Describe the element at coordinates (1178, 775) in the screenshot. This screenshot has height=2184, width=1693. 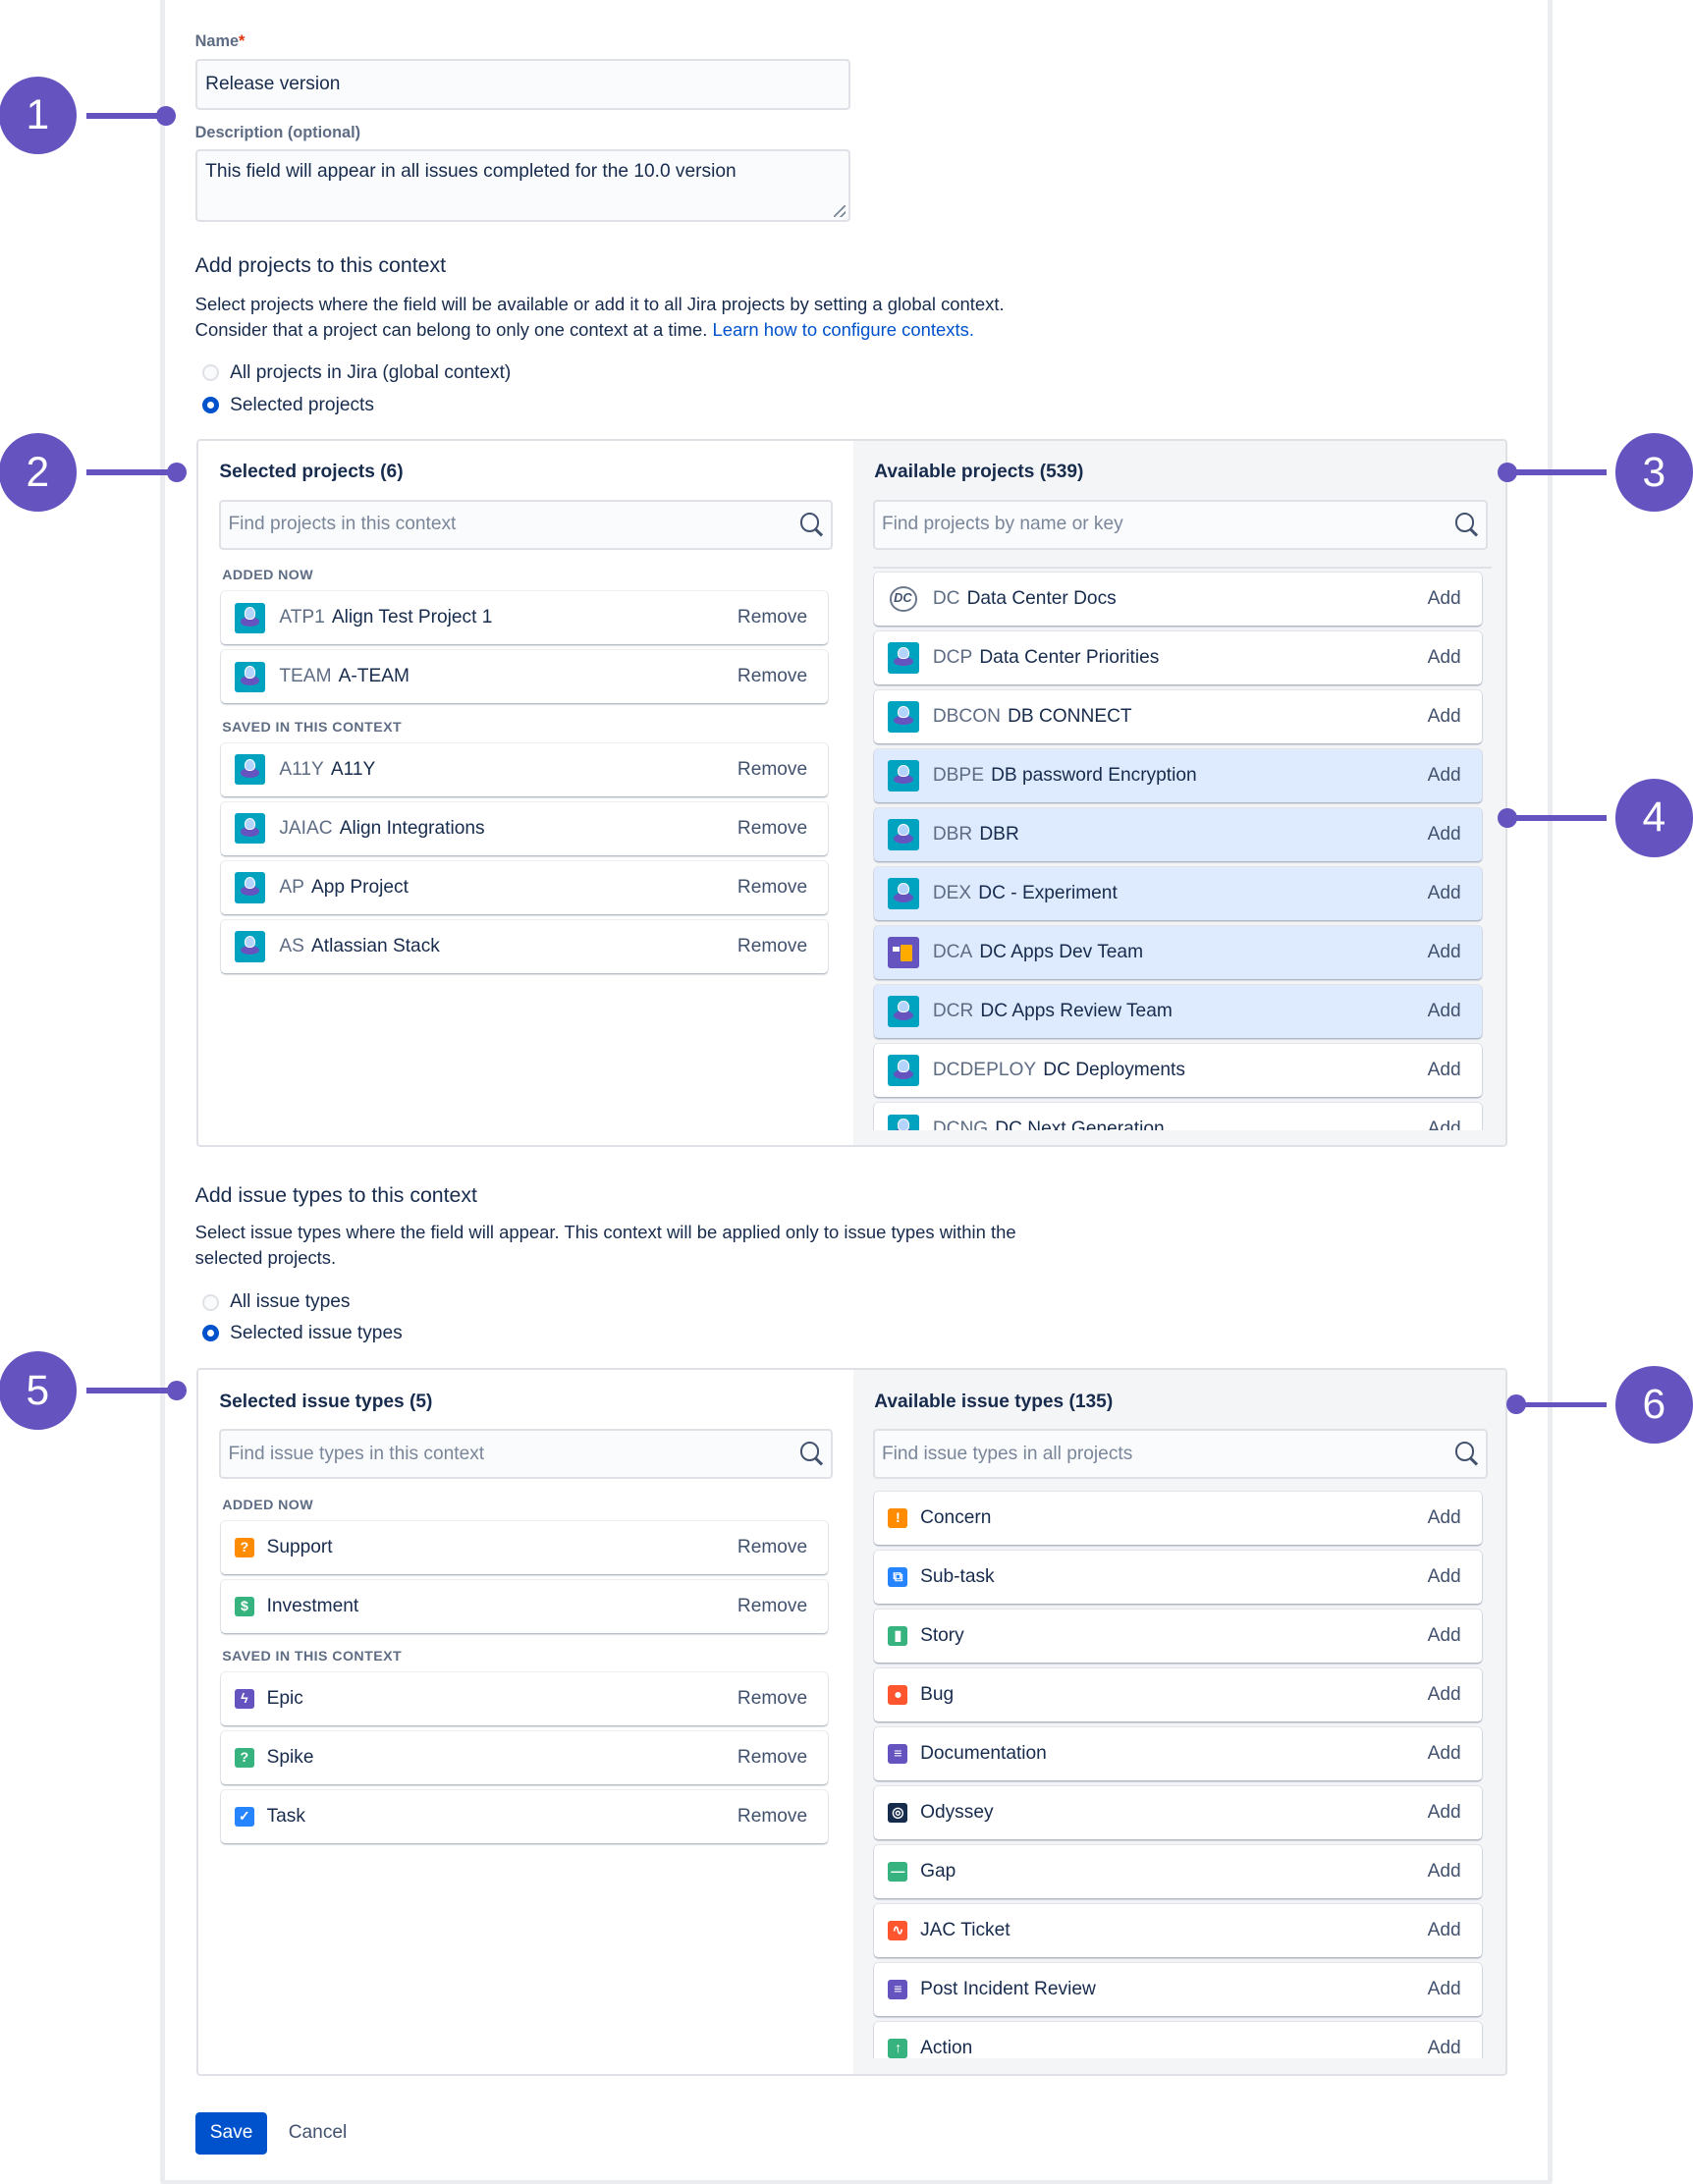
I see `project-row: DBPE DB password Encryption Add` at that location.